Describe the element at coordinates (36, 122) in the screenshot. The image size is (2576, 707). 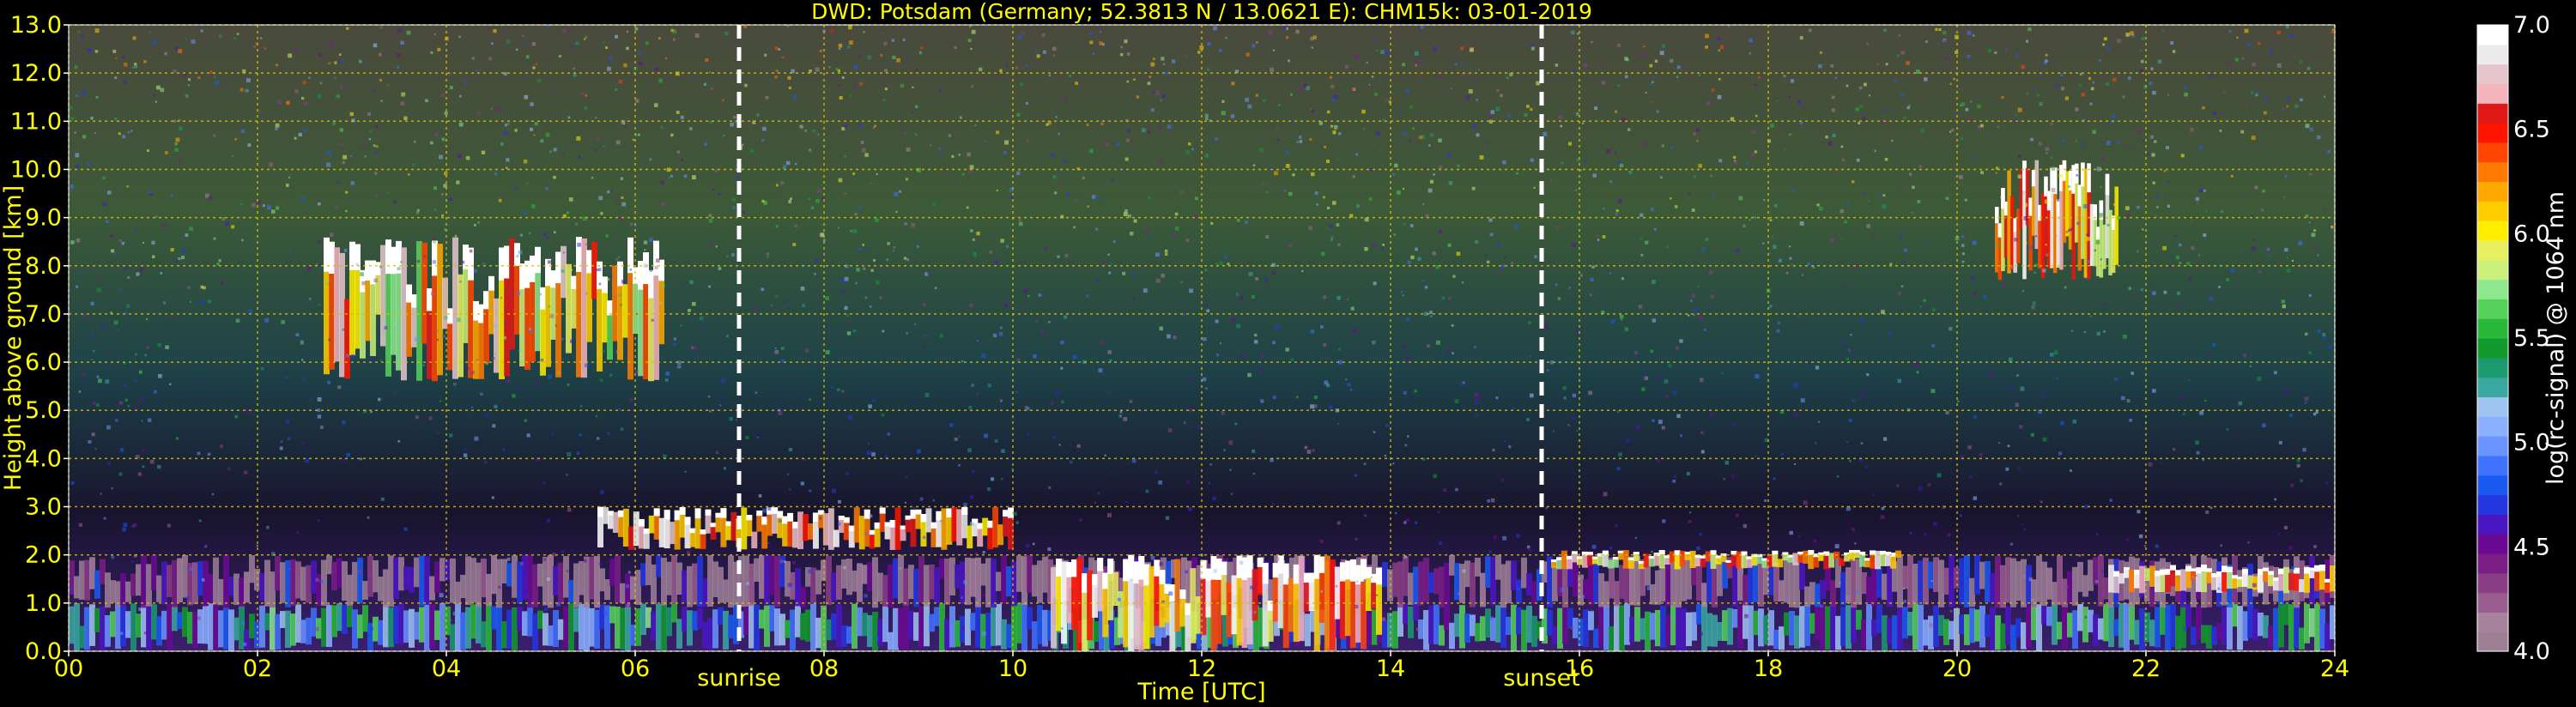
I see `y-tick-label: 11.0` at that location.